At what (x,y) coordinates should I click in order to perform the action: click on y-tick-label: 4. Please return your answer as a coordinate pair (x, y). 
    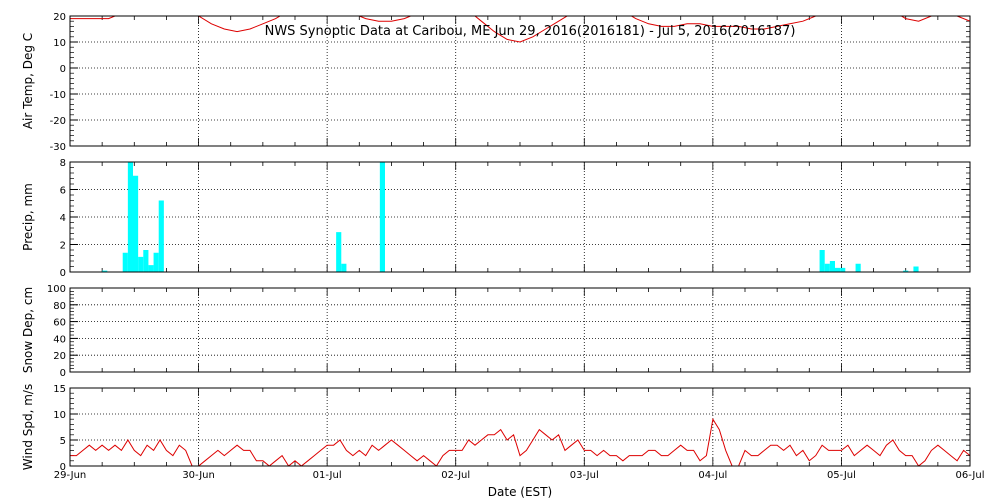
    Looking at the image, I should click on (63, 218).